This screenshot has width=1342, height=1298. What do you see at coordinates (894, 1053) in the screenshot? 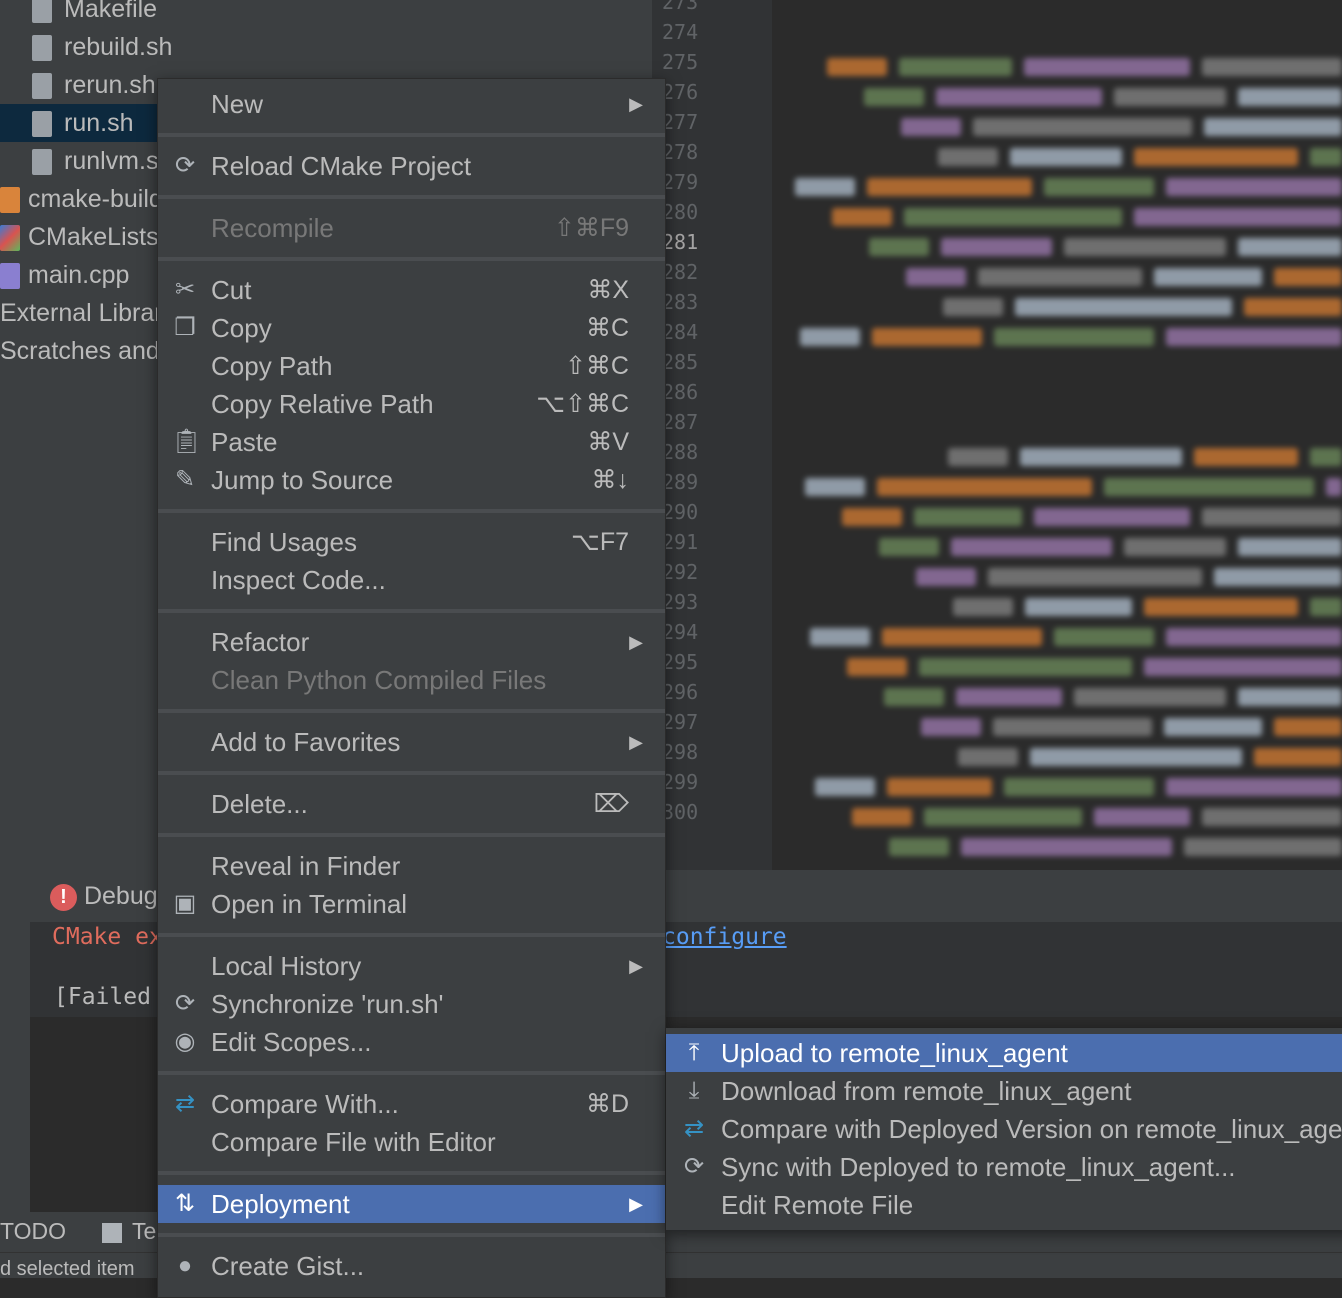
I see `submenu-item-label: Upload to remote_linux_agent` at bounding box center [894, 1053].